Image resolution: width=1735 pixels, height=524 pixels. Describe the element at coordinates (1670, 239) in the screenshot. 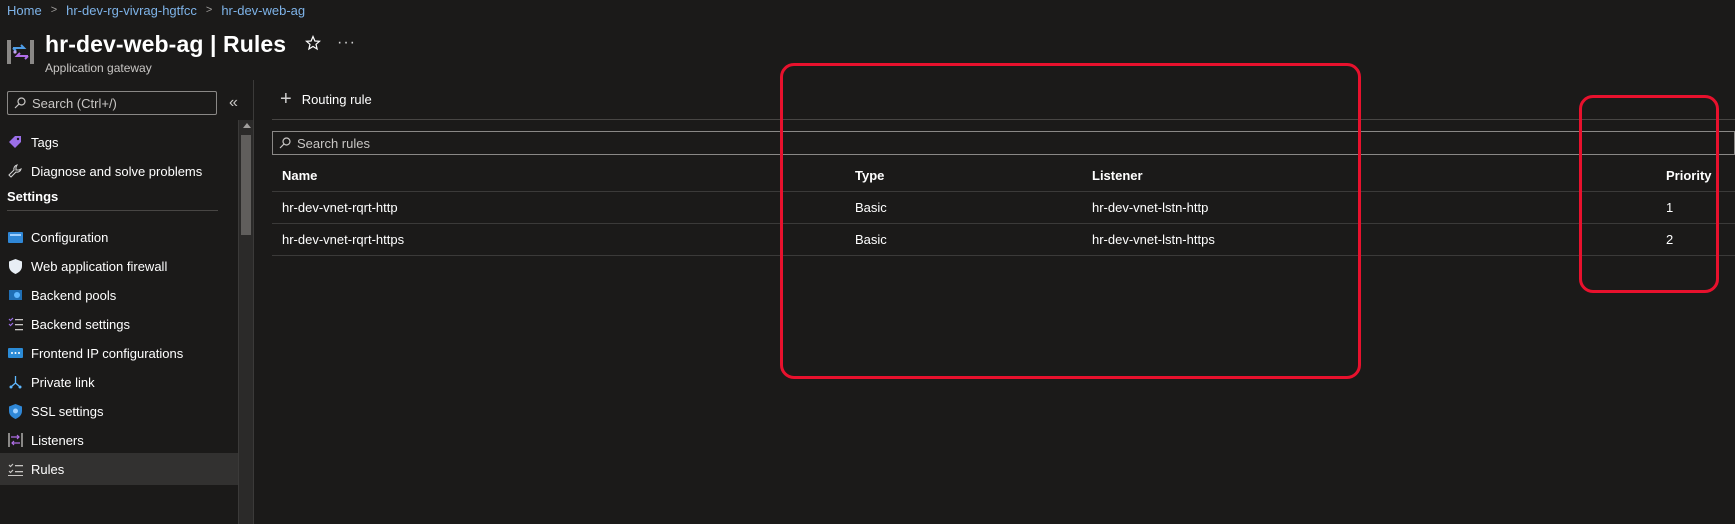

I see `rule-priority-cell: 2` at that location.